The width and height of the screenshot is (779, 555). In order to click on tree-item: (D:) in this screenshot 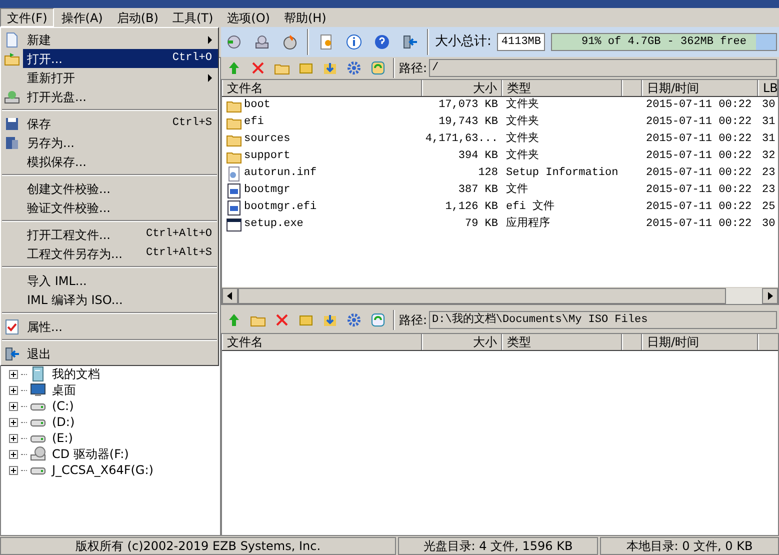, I will do `click(63, 422)`.